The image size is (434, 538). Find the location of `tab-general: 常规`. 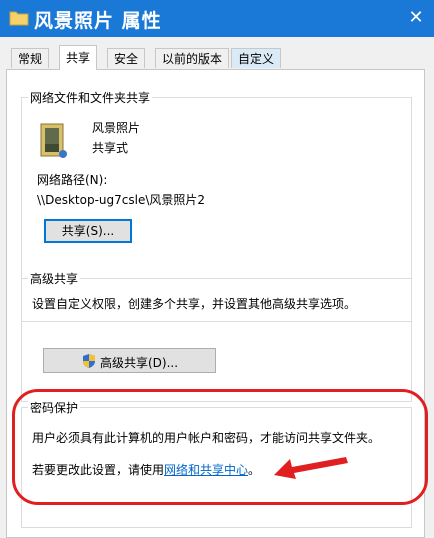

tab-general: 常规 is located at coordinates (30, 58).